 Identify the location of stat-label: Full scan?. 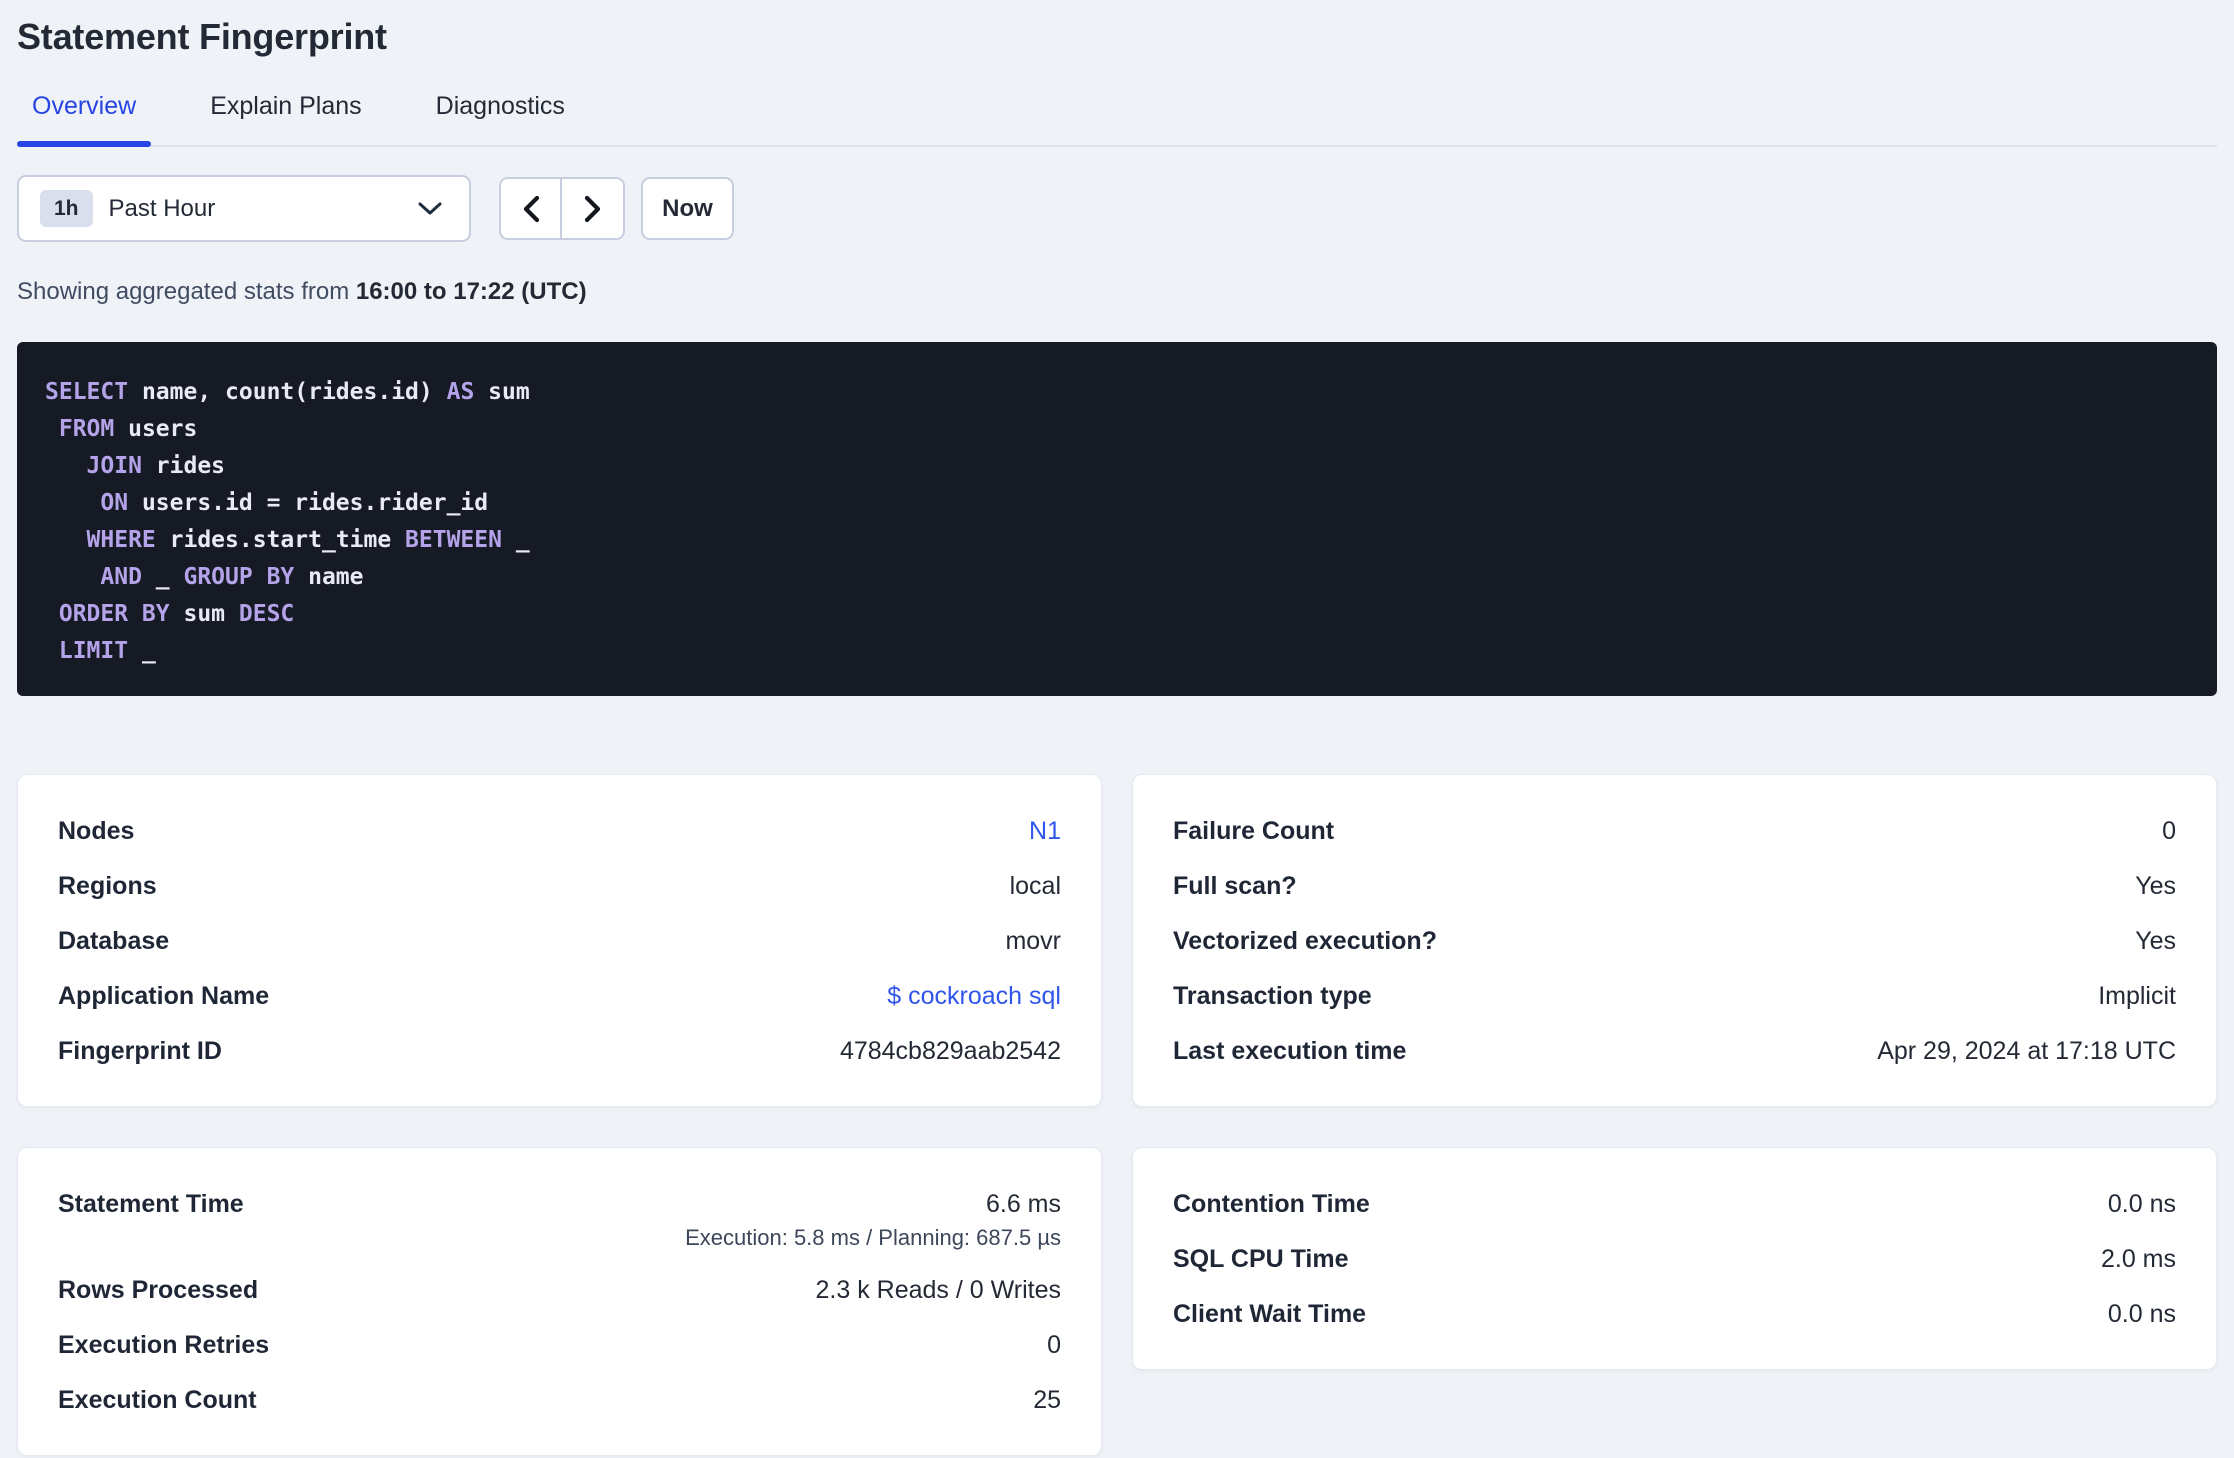
(1235, 886).